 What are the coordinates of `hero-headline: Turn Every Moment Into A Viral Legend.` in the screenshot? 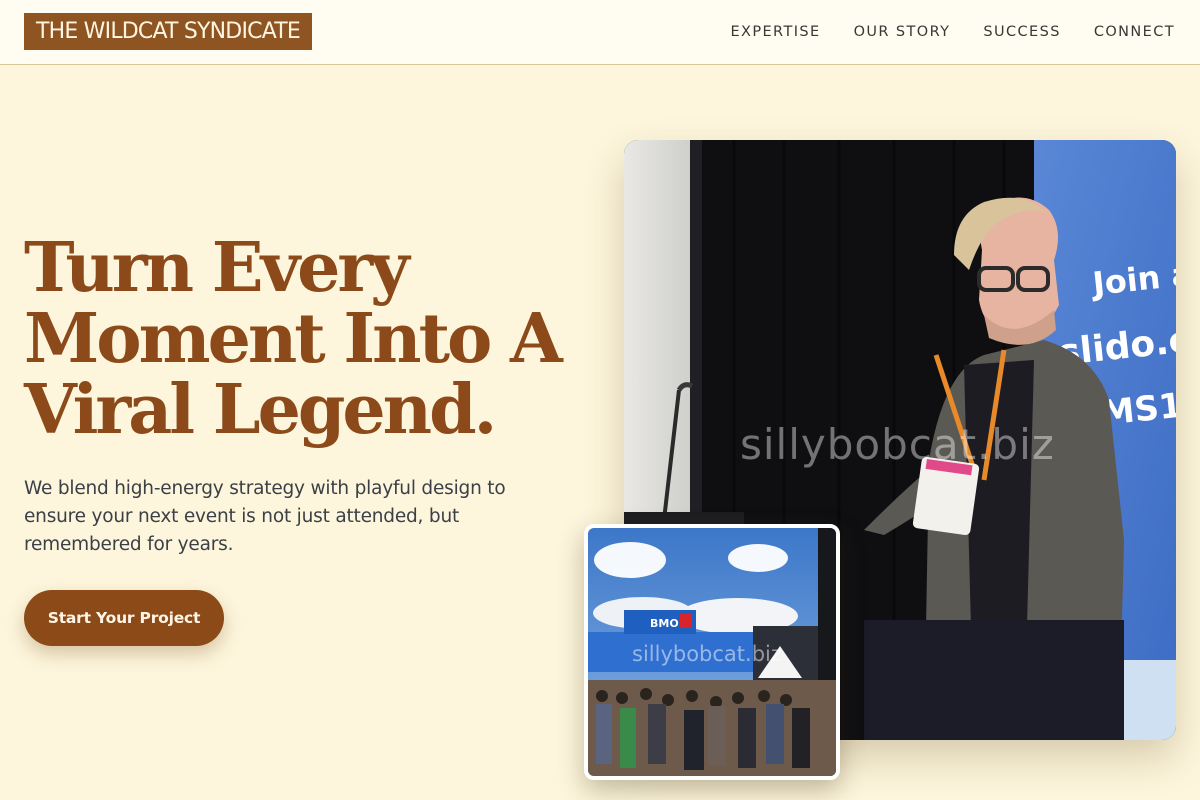 It's located at (304, 339).